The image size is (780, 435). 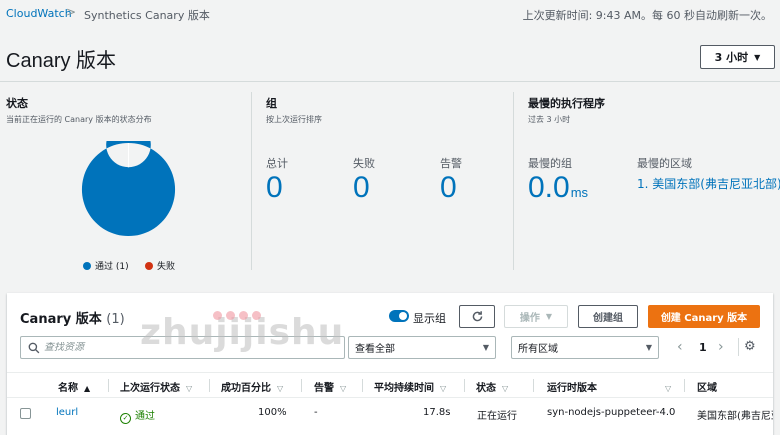 I want to click on slowest-panel-title: 最慢的执行程序, so click(x=566, y=103).